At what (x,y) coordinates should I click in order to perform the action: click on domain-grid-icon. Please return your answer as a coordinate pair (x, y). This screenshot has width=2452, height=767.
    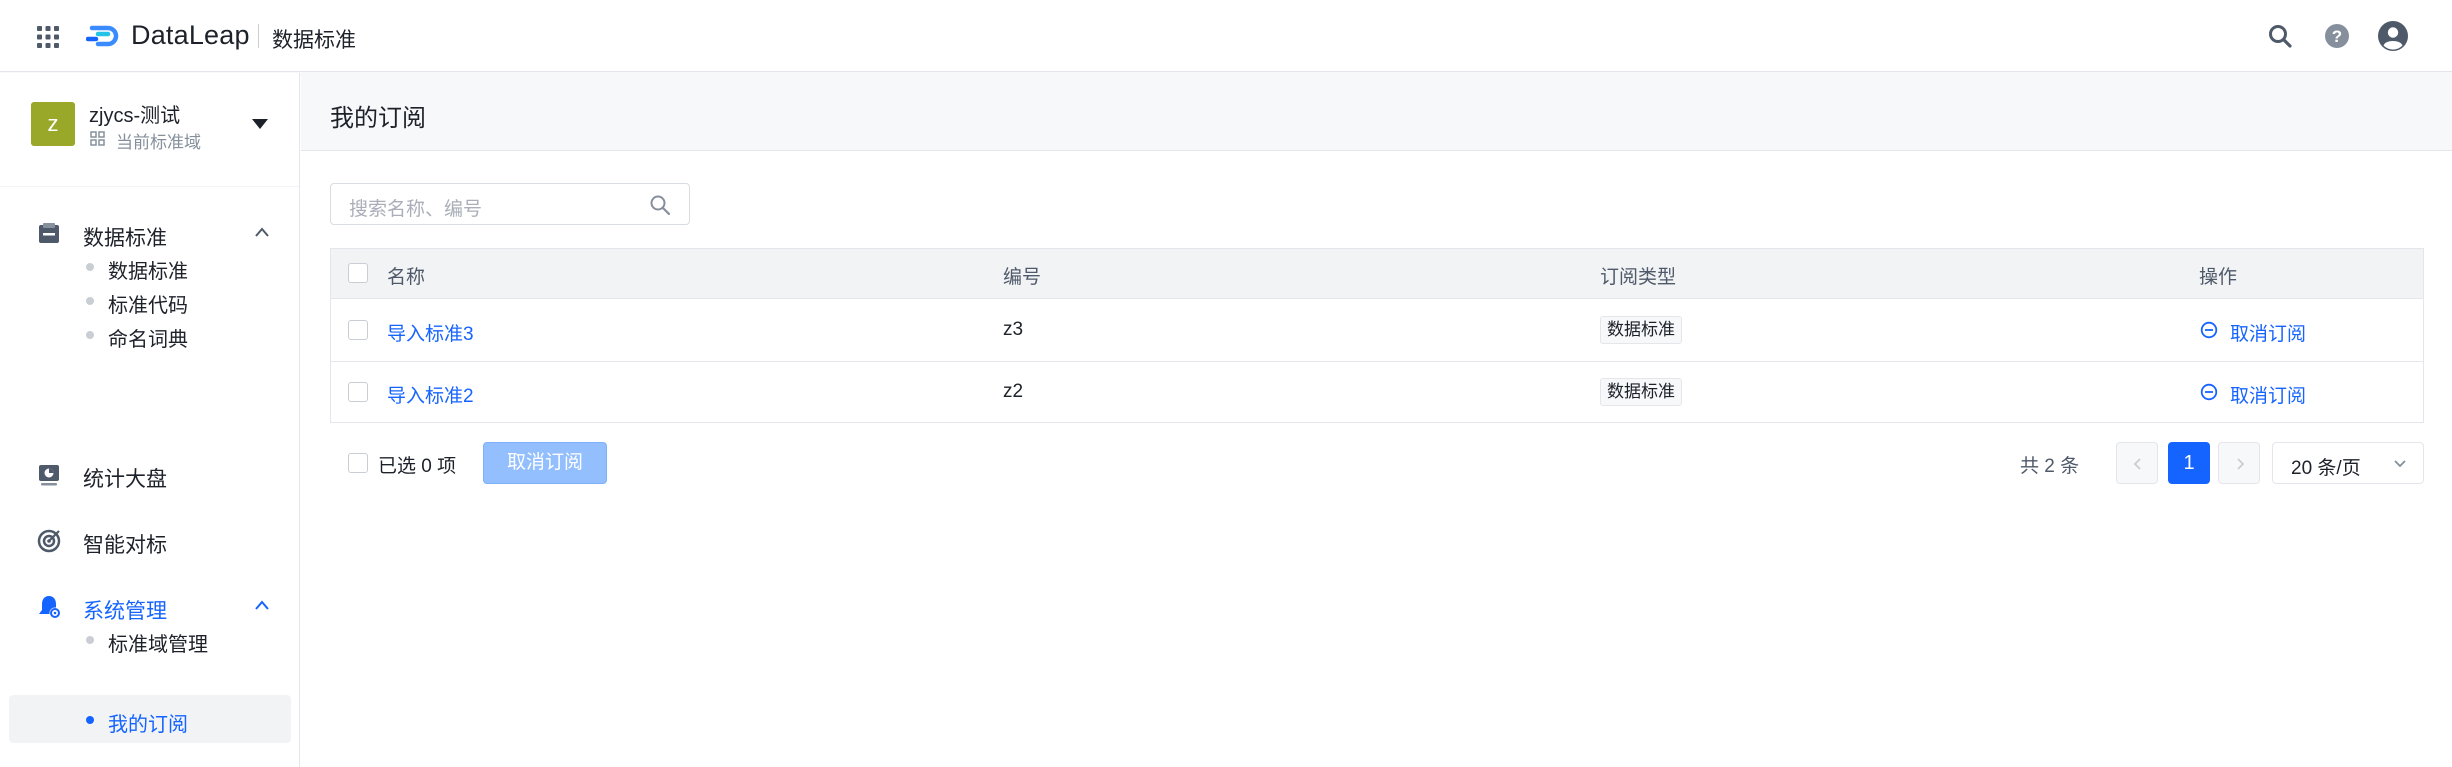
    Looking at the image, I should click on (97, 138).